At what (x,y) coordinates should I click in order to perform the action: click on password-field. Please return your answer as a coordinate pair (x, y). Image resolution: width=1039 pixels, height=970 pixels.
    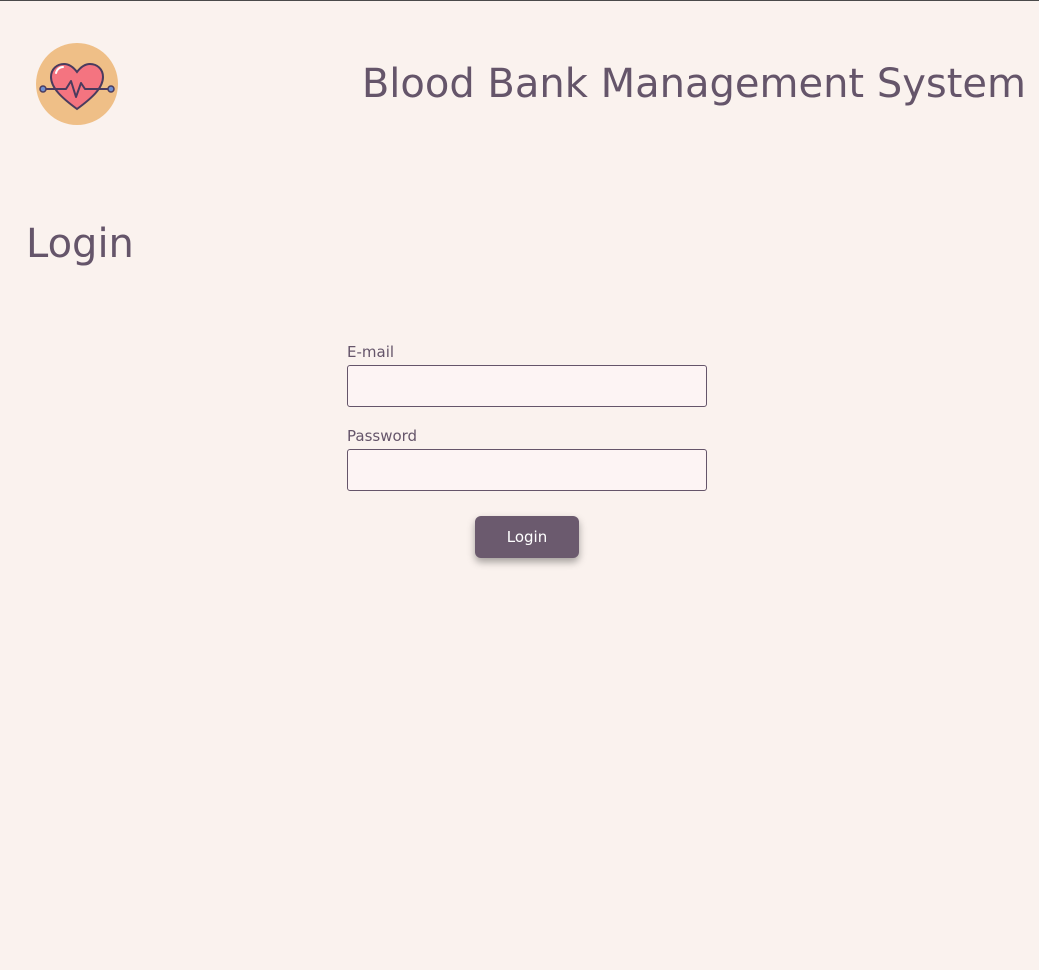
    Looking at the image, I should click on (527, 470).